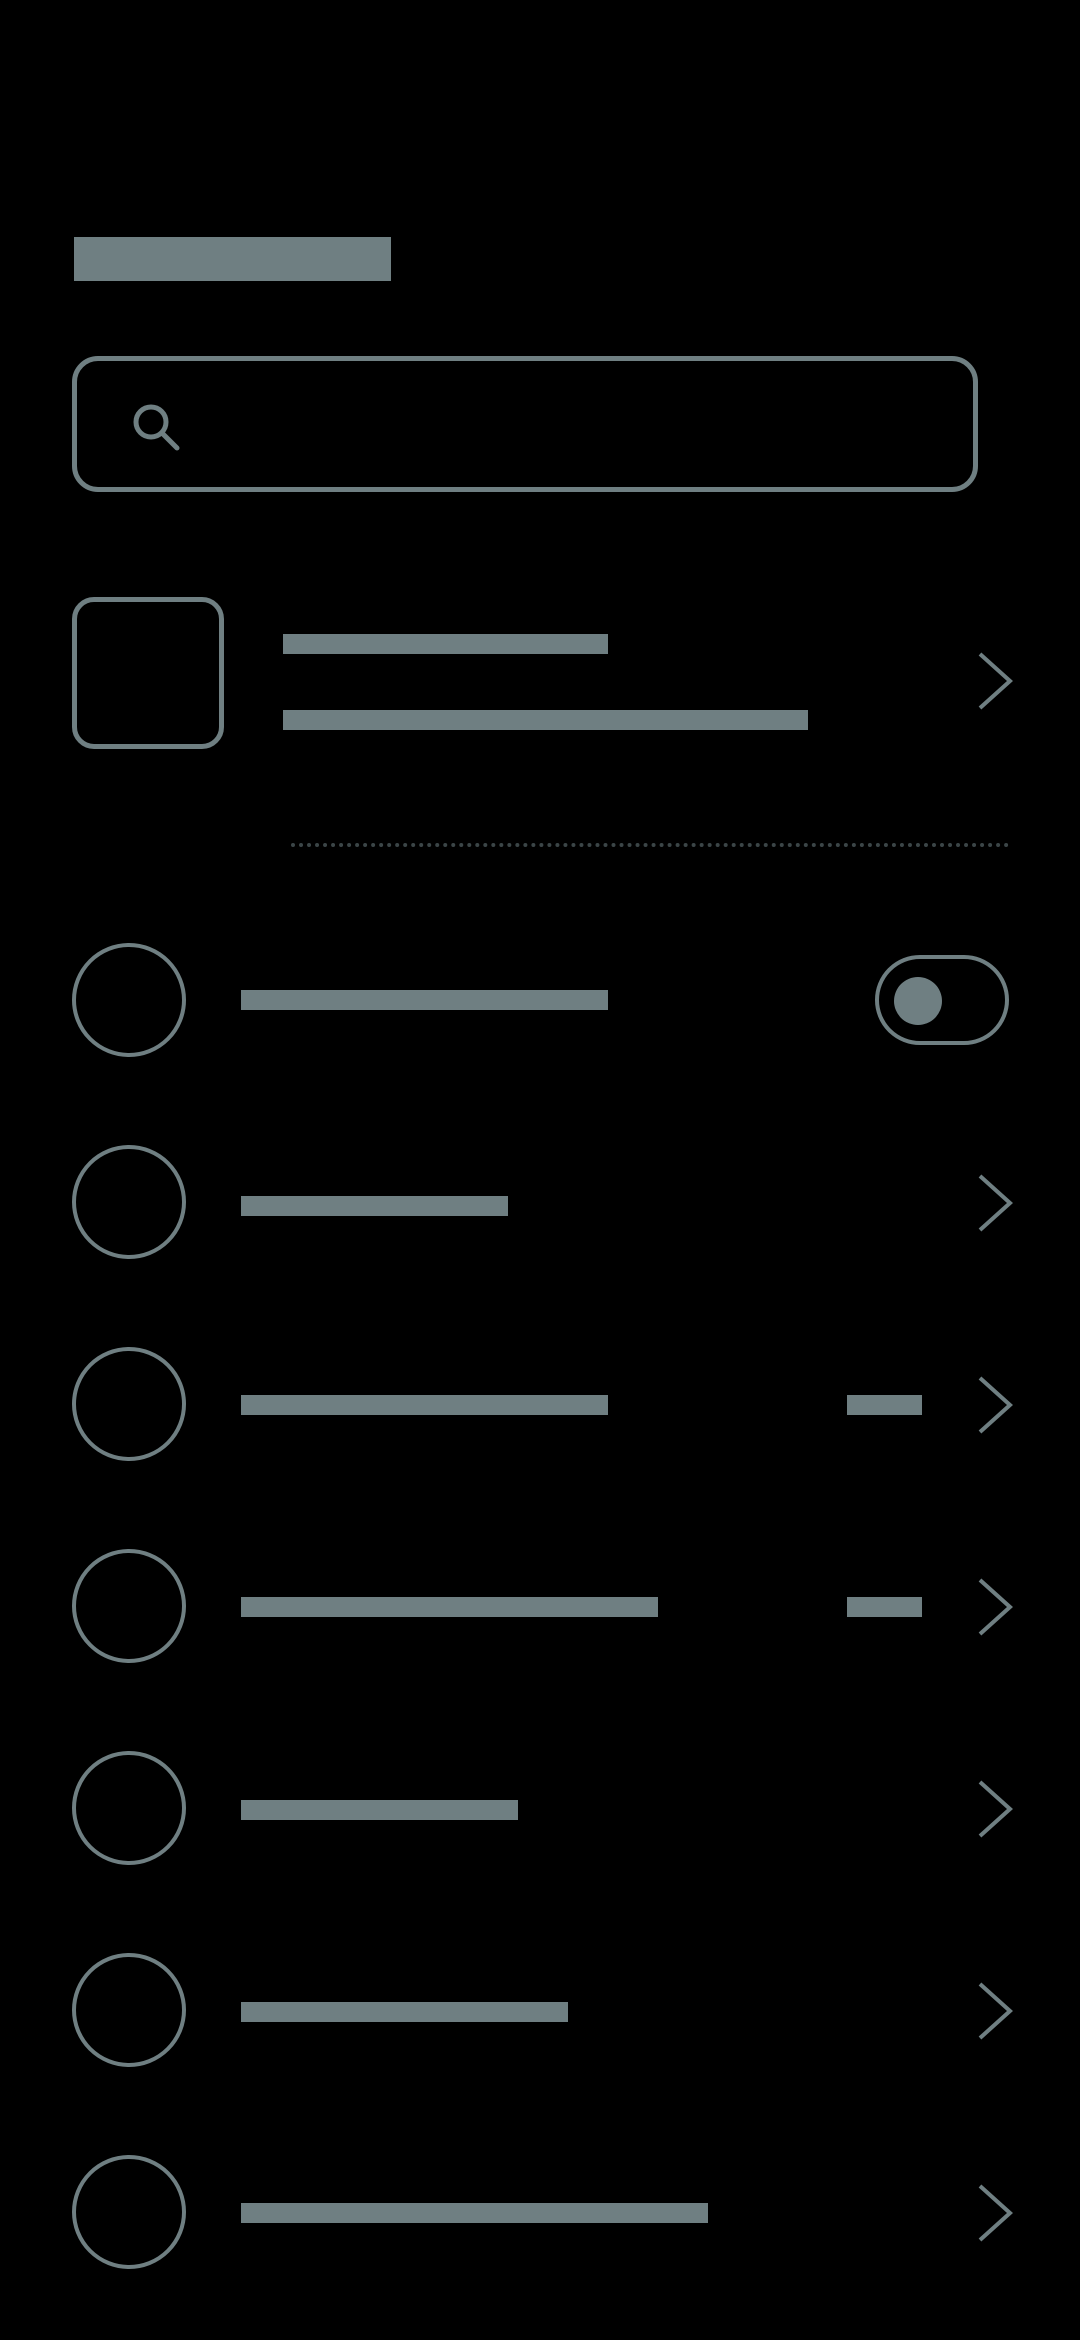 The width and height of the screenshot is (1080, 2340). Describe the element at coordinates (148, 673) in the screenshot. I see `avatar` at that location.